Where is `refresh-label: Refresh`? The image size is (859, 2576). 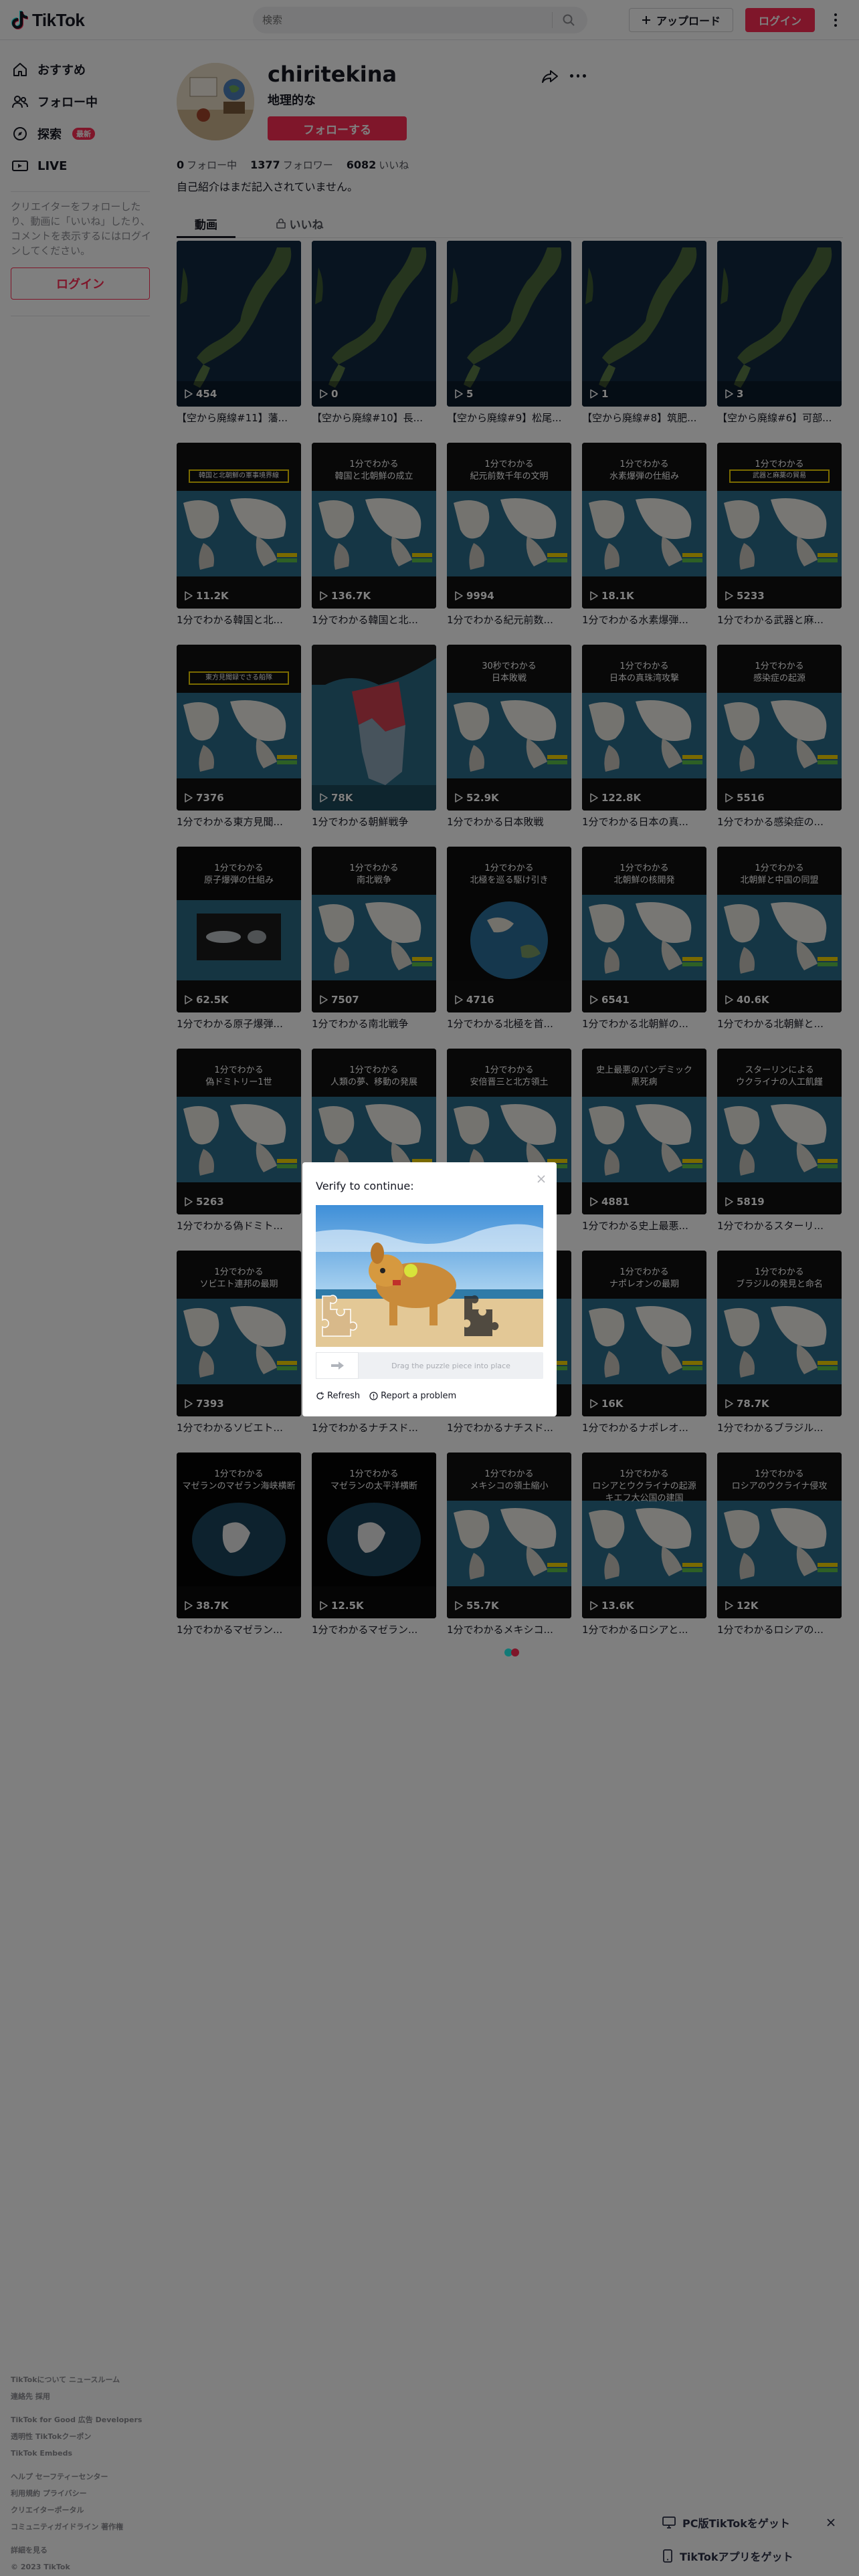 refresh-label: Refresh is located at coordinates (344, 1396).